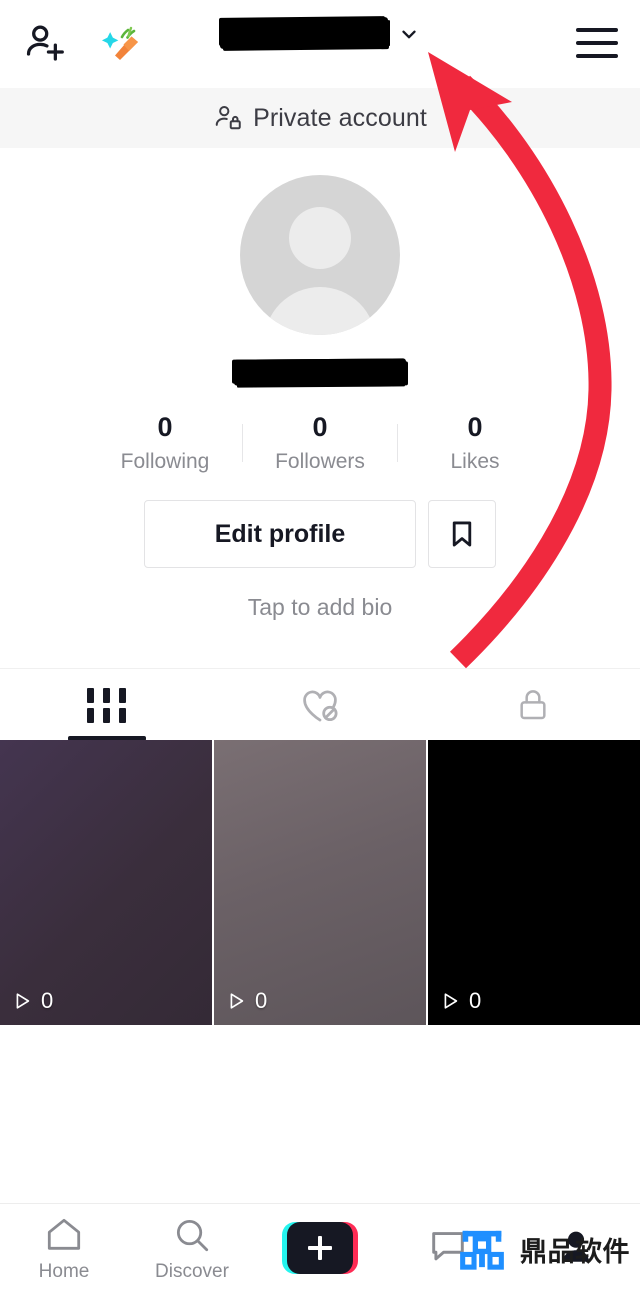  Describe the element at coordinates (228, 118) in the screenshot. I see `person-lock-icon` at that location.